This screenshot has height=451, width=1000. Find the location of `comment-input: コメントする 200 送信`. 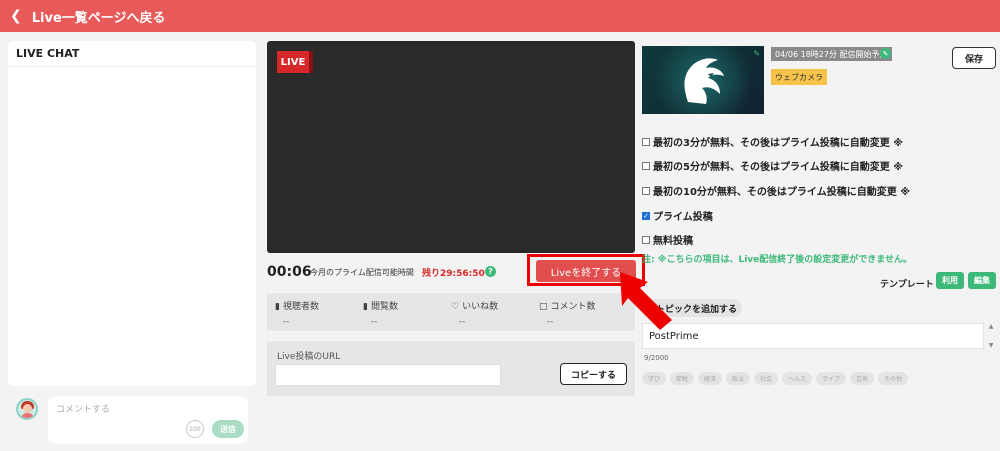

comment-input: コメントする 200 送信 is located at coordinates (148, 420).